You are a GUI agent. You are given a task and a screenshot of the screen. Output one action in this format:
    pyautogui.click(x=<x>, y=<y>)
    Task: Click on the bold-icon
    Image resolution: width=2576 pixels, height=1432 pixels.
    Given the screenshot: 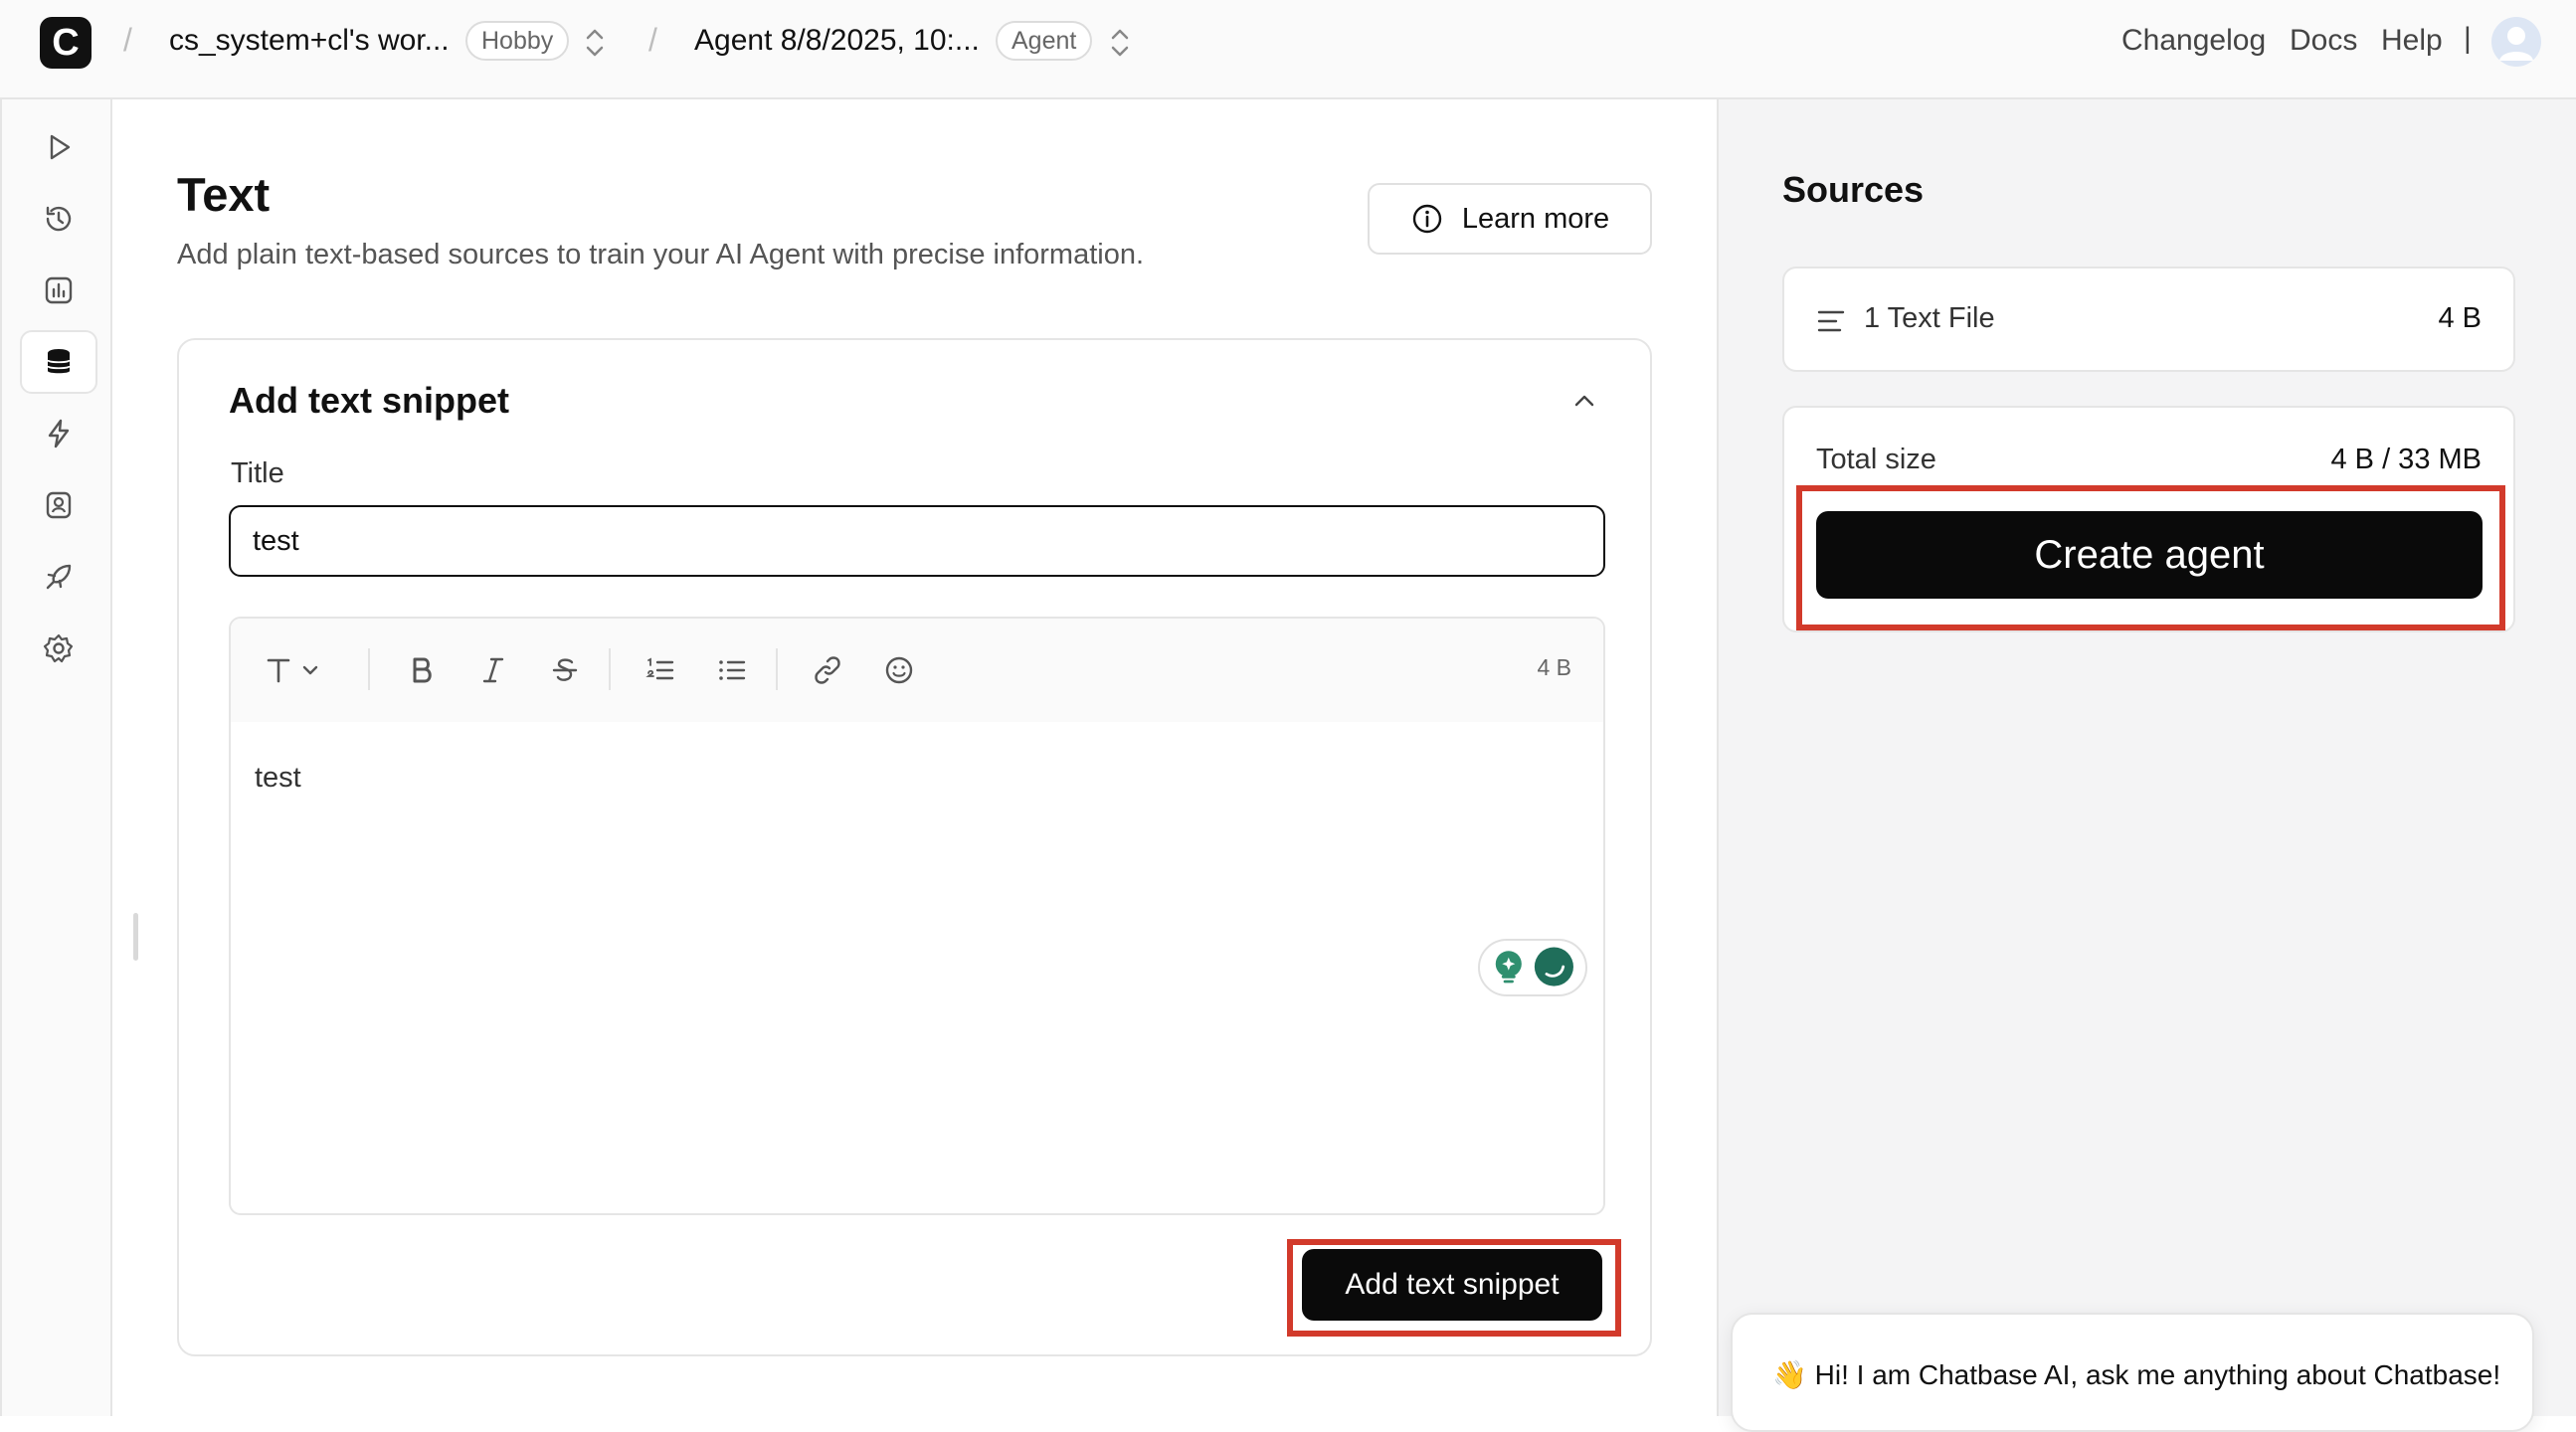 What is the action you would take?
    pyautogui.click(x=422, y=670)
    